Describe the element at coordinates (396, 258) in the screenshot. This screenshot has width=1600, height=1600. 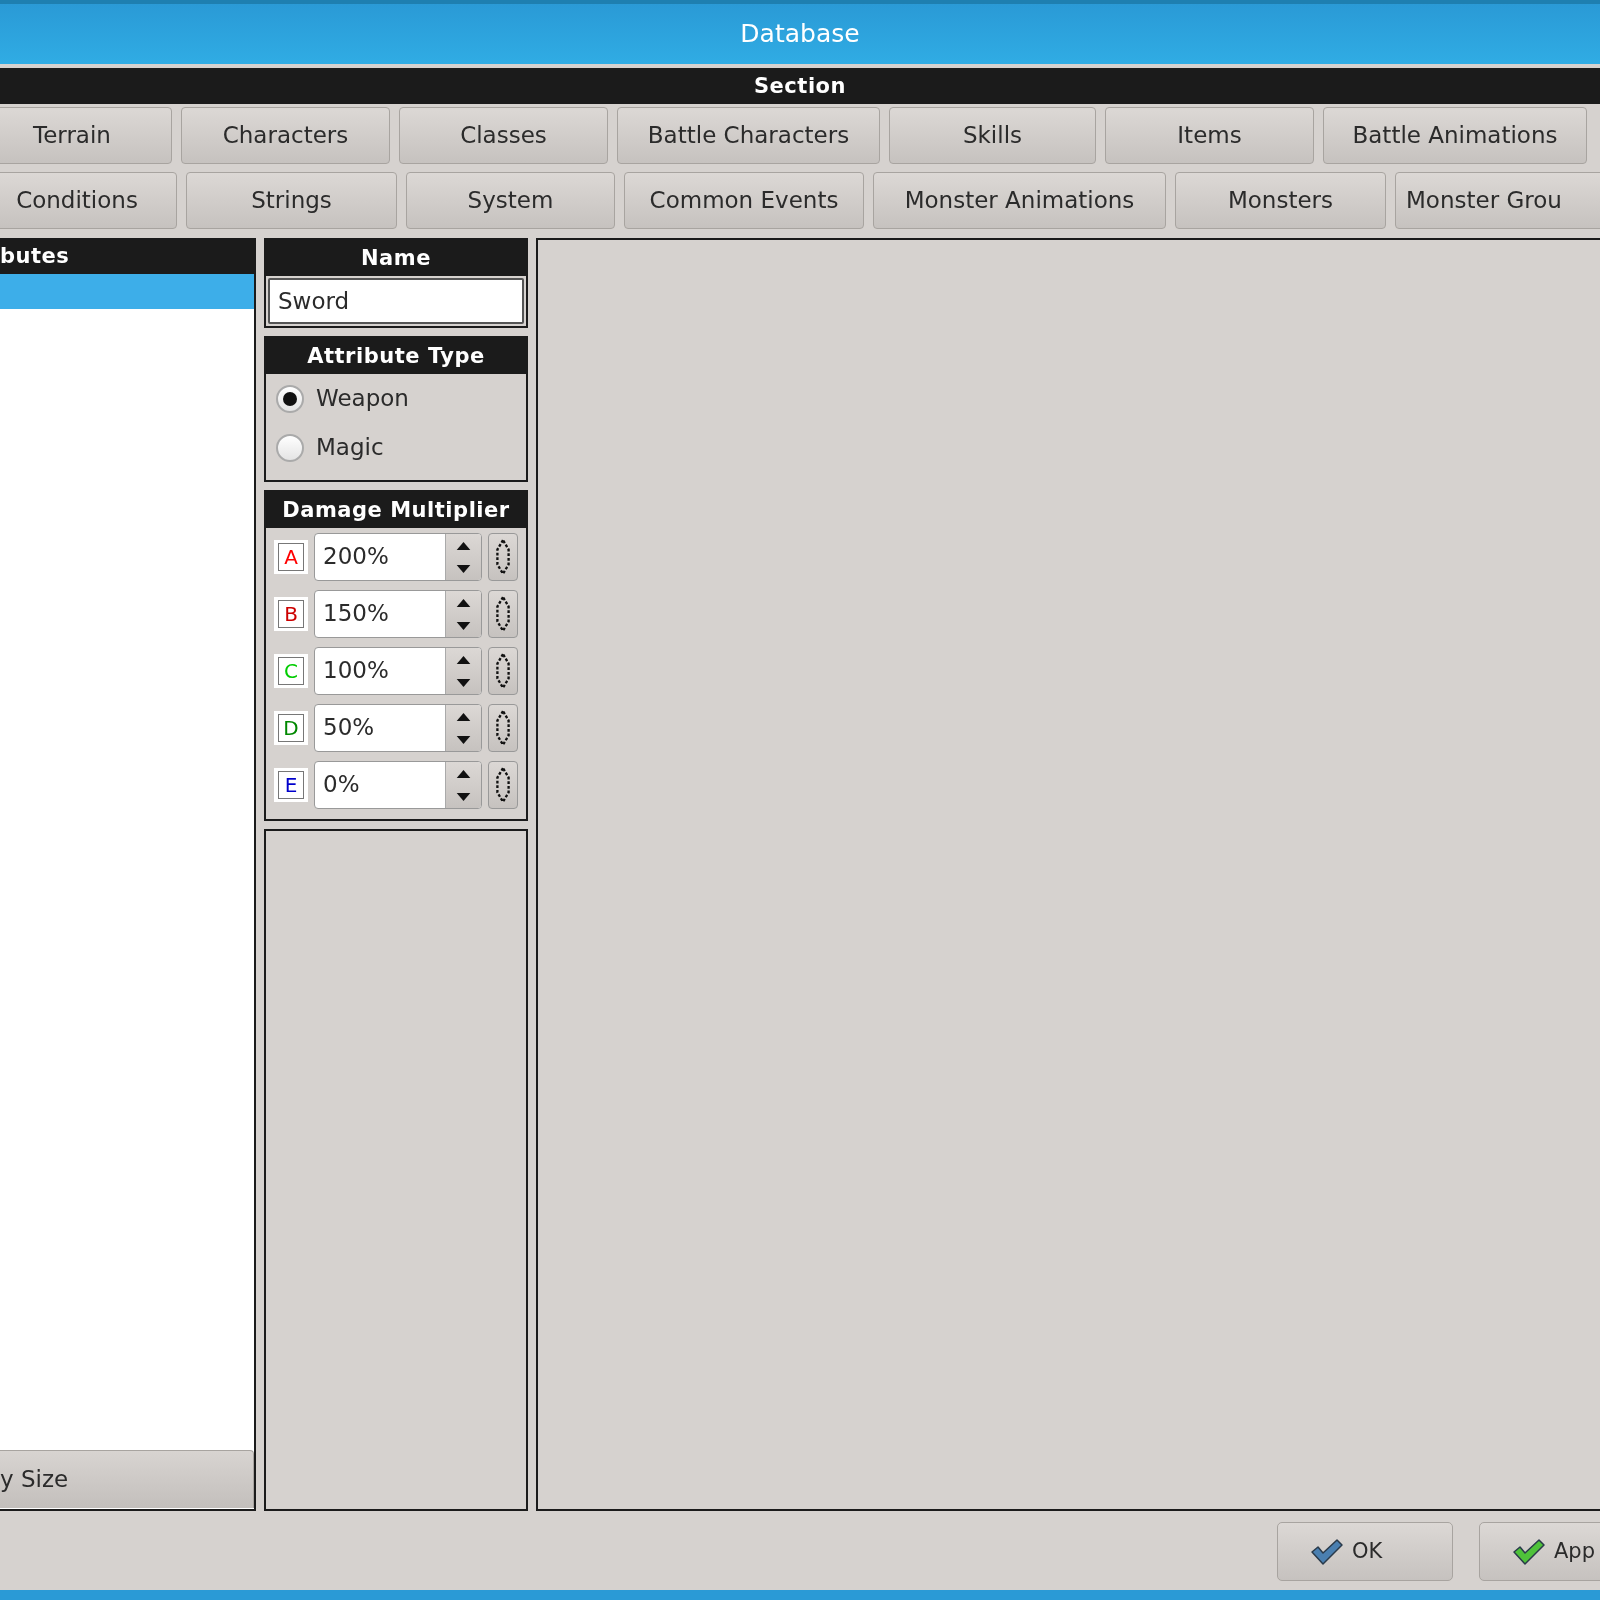
I see `name-header: Name` at that location.